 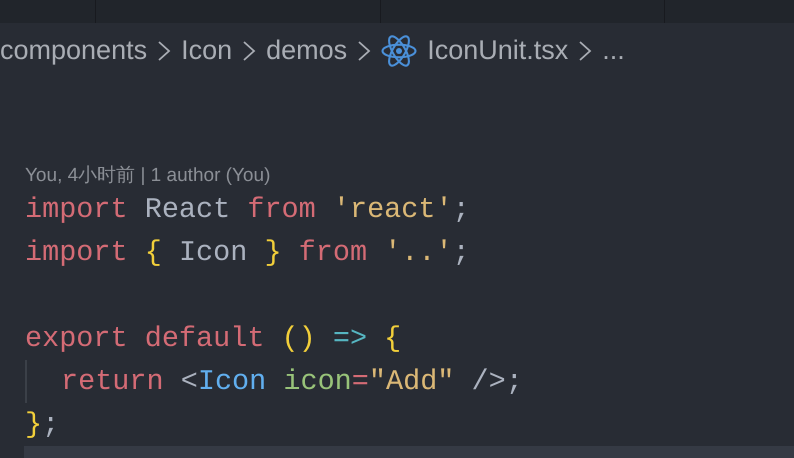 What do you see at coordinates (147, 176) in the screenshot?
I see `codelens-author-info: You, 4小时前 | 1 author (You)` at bounding box center [147, 176].